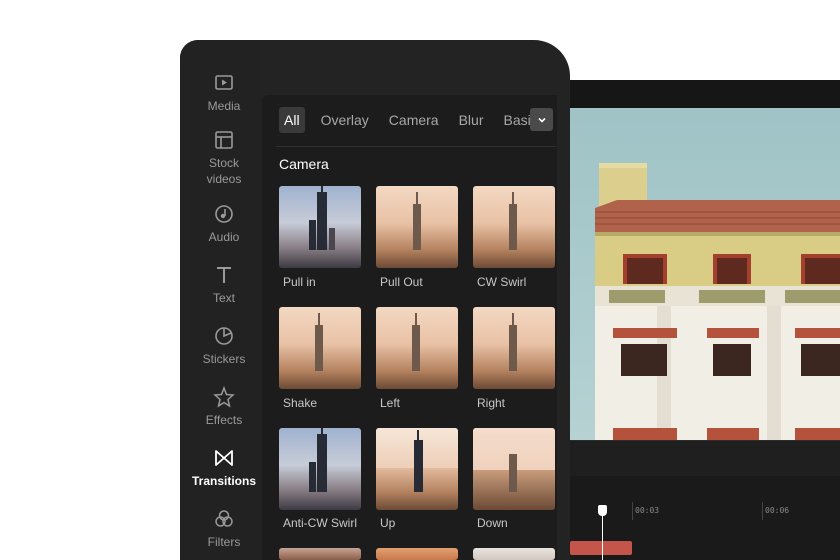 The width and height of the screenshot is (840, 560). I want to click on transition-label: Anti-CW Swirl, so click(320, 523).